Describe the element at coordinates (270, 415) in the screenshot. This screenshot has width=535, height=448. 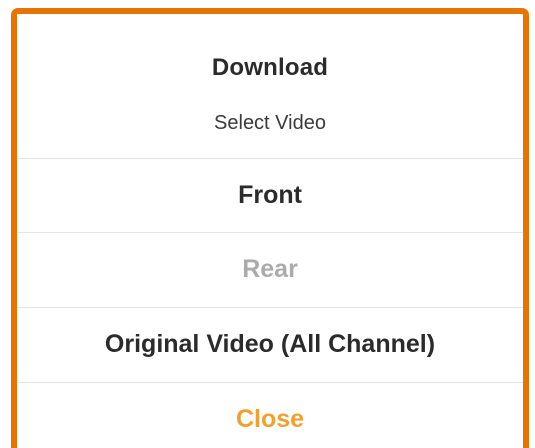
I see `close-button: Close` at that location.